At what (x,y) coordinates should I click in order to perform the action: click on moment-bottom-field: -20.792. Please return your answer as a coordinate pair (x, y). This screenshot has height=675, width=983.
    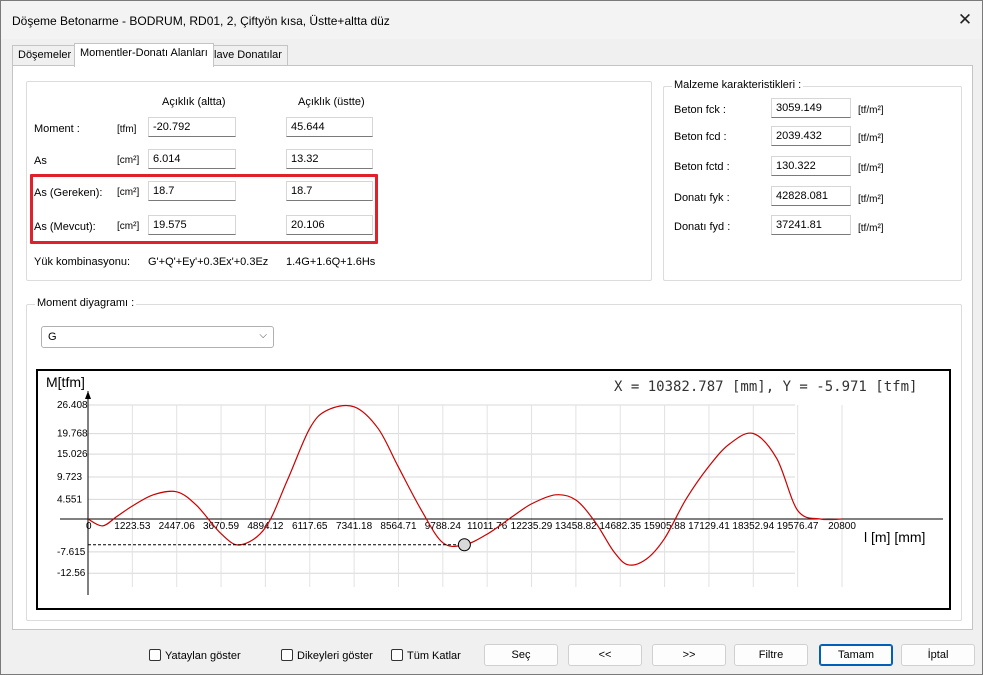
    Looking at the image, I should click on (192, 127).